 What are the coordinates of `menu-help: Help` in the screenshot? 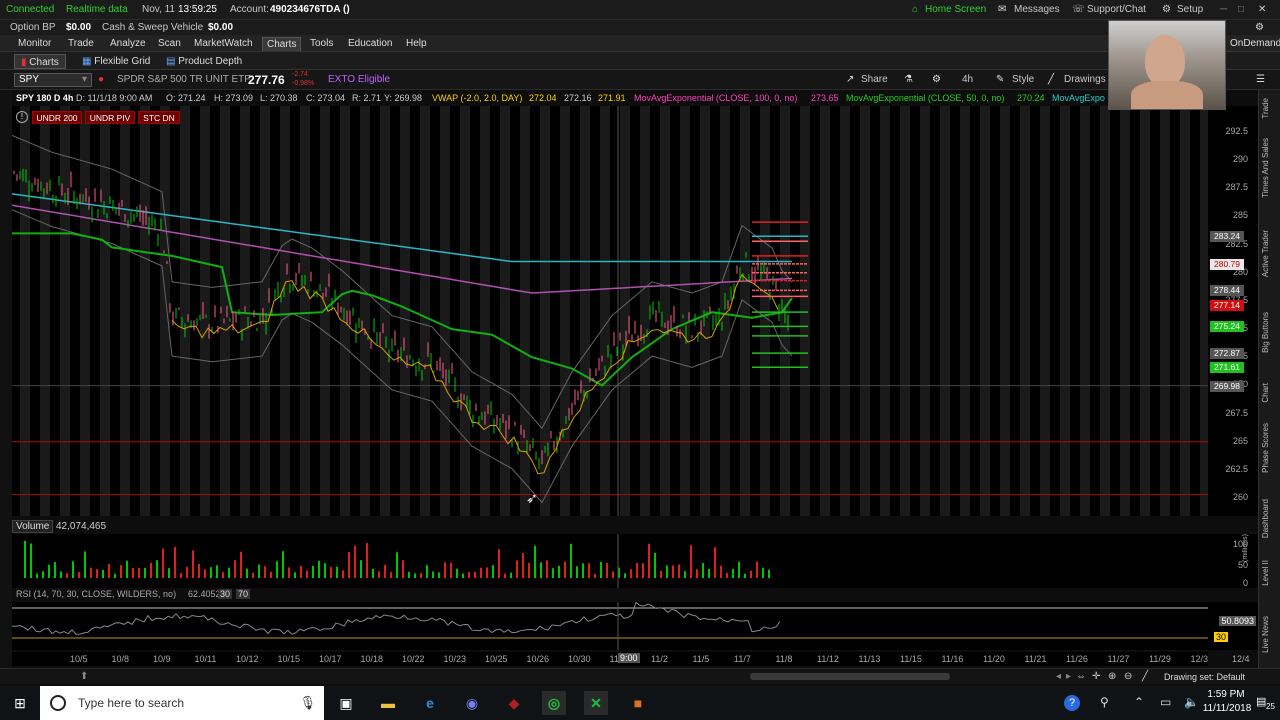 It's located at (416, 44).